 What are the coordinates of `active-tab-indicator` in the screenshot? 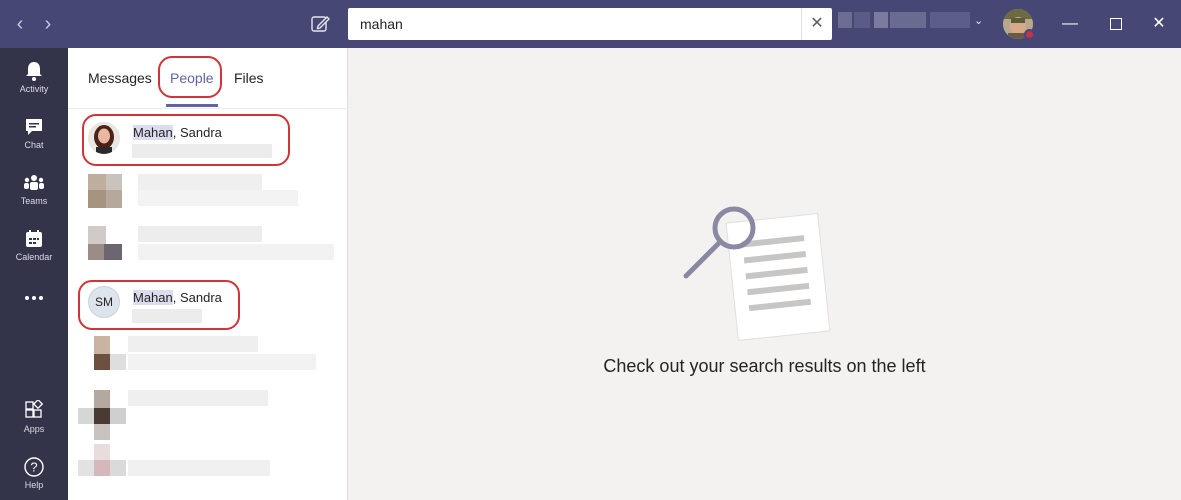 It's located at (192, 105).